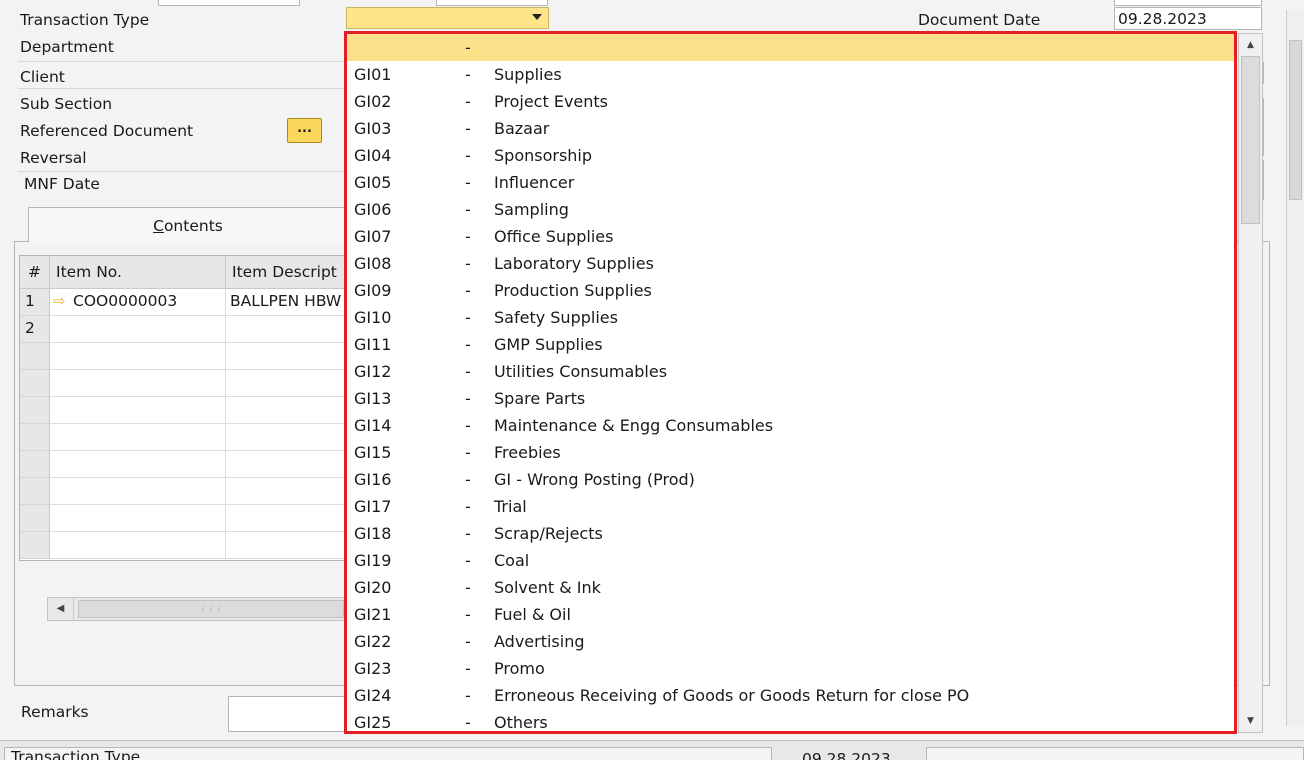 The image size is (1304, 760). What do you see at coordinates (1250, 721) in the screenshot?
I see `scroll-down-icon: ▼` at bounding box center [1250, 721].